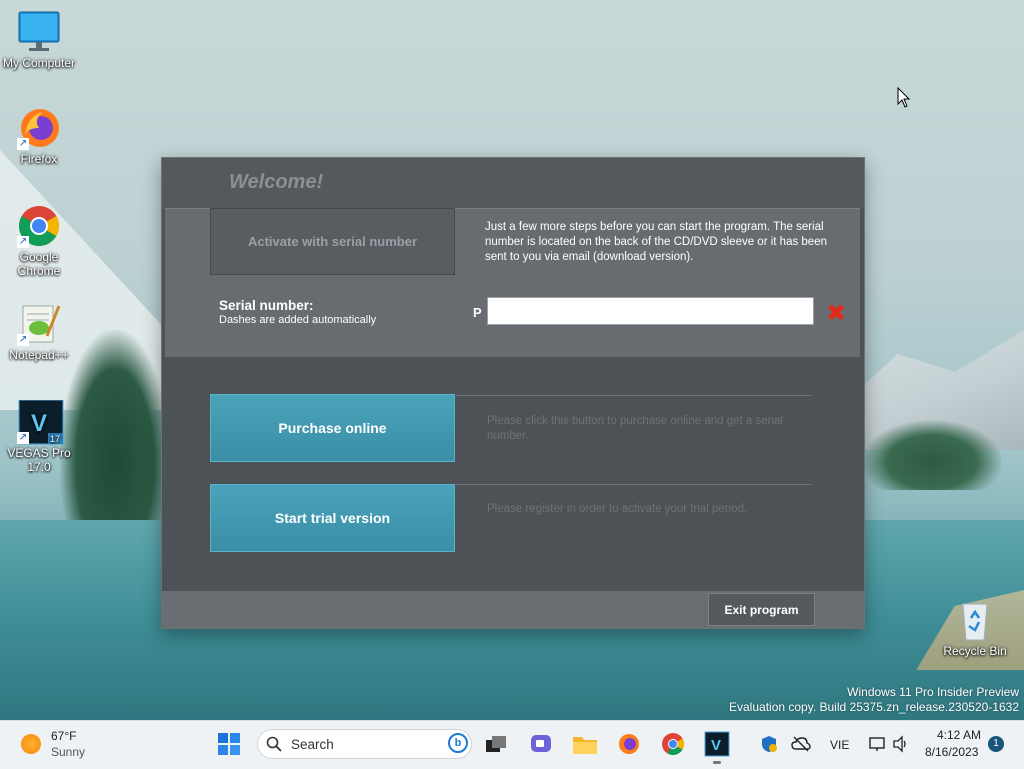  I want to click on desktop-icon-firefox: ↗ Firefox, so click(39, 136).